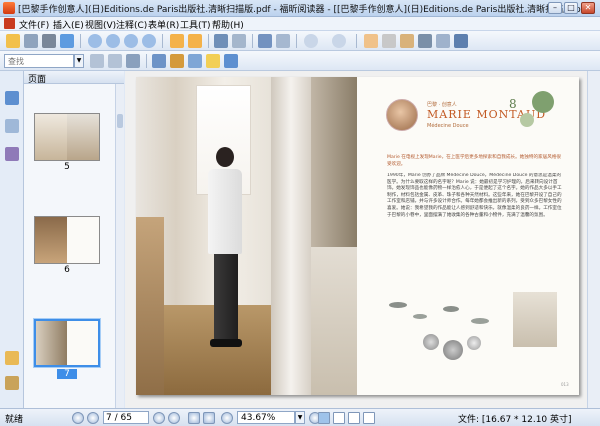 The width and height of the screenshot is (600, 426). What do you see at coordinates (12, 383) in the screenshot?
I see `paperclip-icon` at bounding box center [12, 383].